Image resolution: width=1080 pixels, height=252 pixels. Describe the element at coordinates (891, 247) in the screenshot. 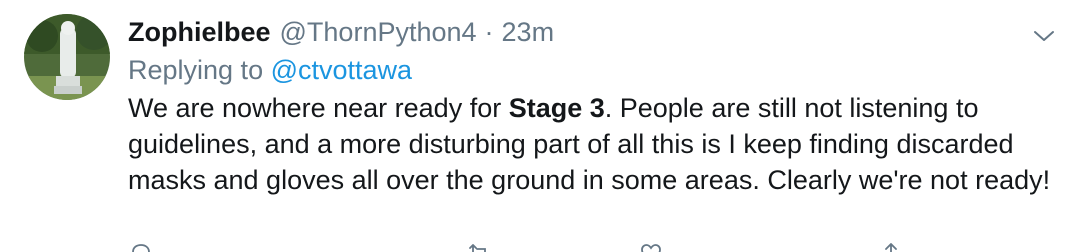

I see `share-icon` at that location.